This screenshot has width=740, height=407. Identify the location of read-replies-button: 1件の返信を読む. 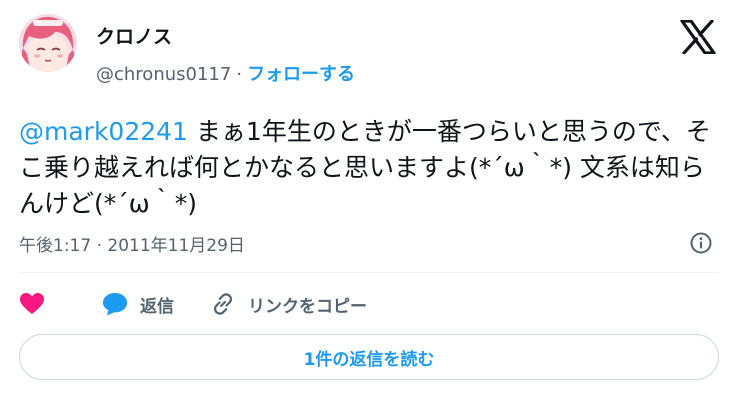
(369, 357).